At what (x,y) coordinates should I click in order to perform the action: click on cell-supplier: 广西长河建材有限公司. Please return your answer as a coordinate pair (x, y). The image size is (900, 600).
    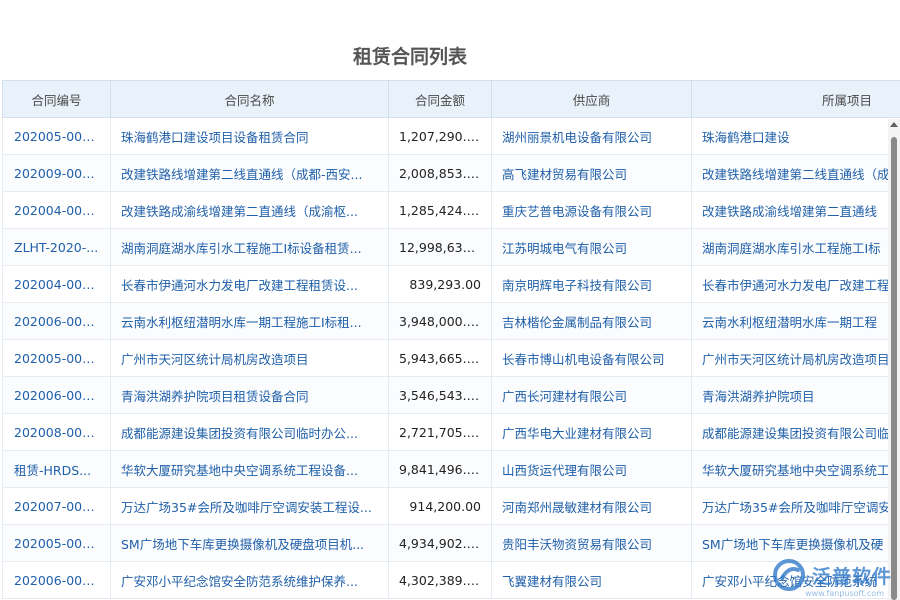
    Looking at the image, I should click on (592, 395).